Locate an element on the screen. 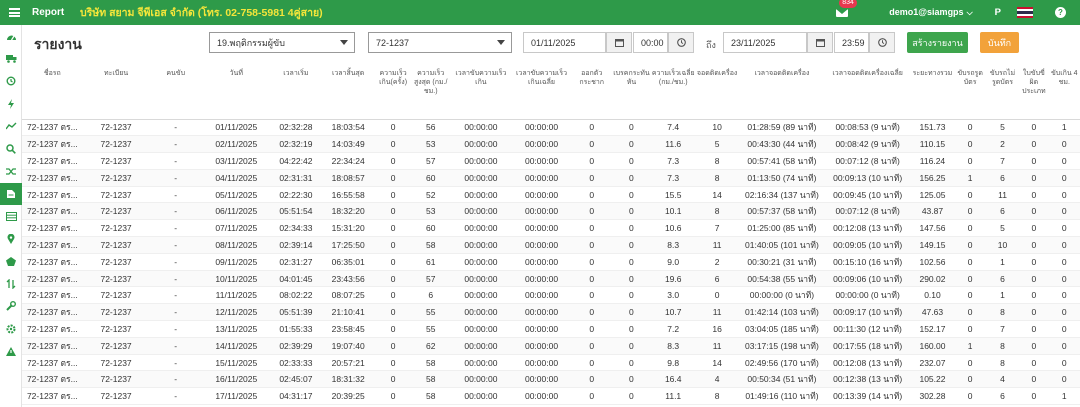 The height and width of the screenshot is (407, 1080). sidebar-item-history is located at coordinates (11, 81).